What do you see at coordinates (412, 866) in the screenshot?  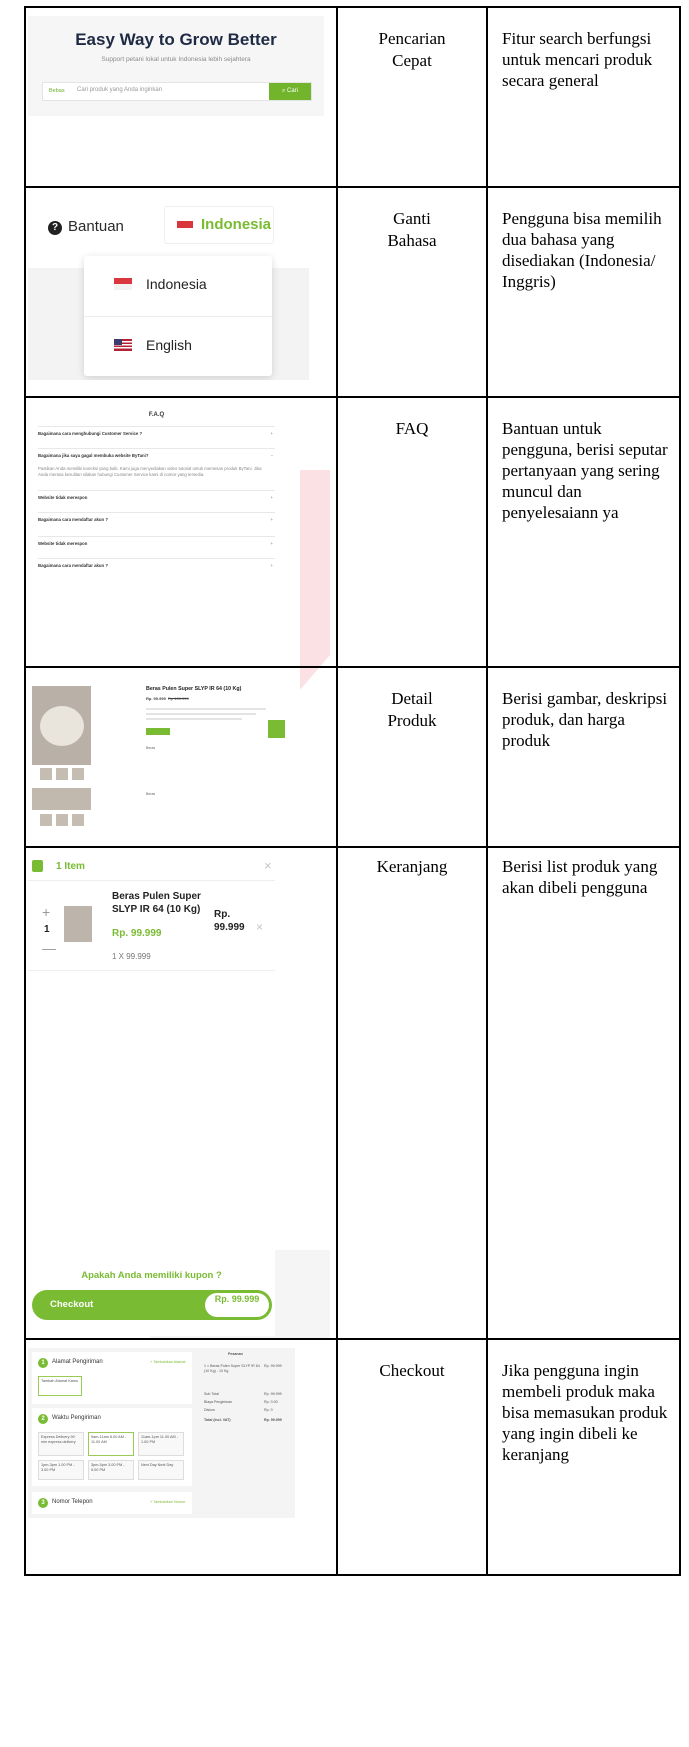 I see `feature-name-text: Keranjang` at bounding box center [412, 866].